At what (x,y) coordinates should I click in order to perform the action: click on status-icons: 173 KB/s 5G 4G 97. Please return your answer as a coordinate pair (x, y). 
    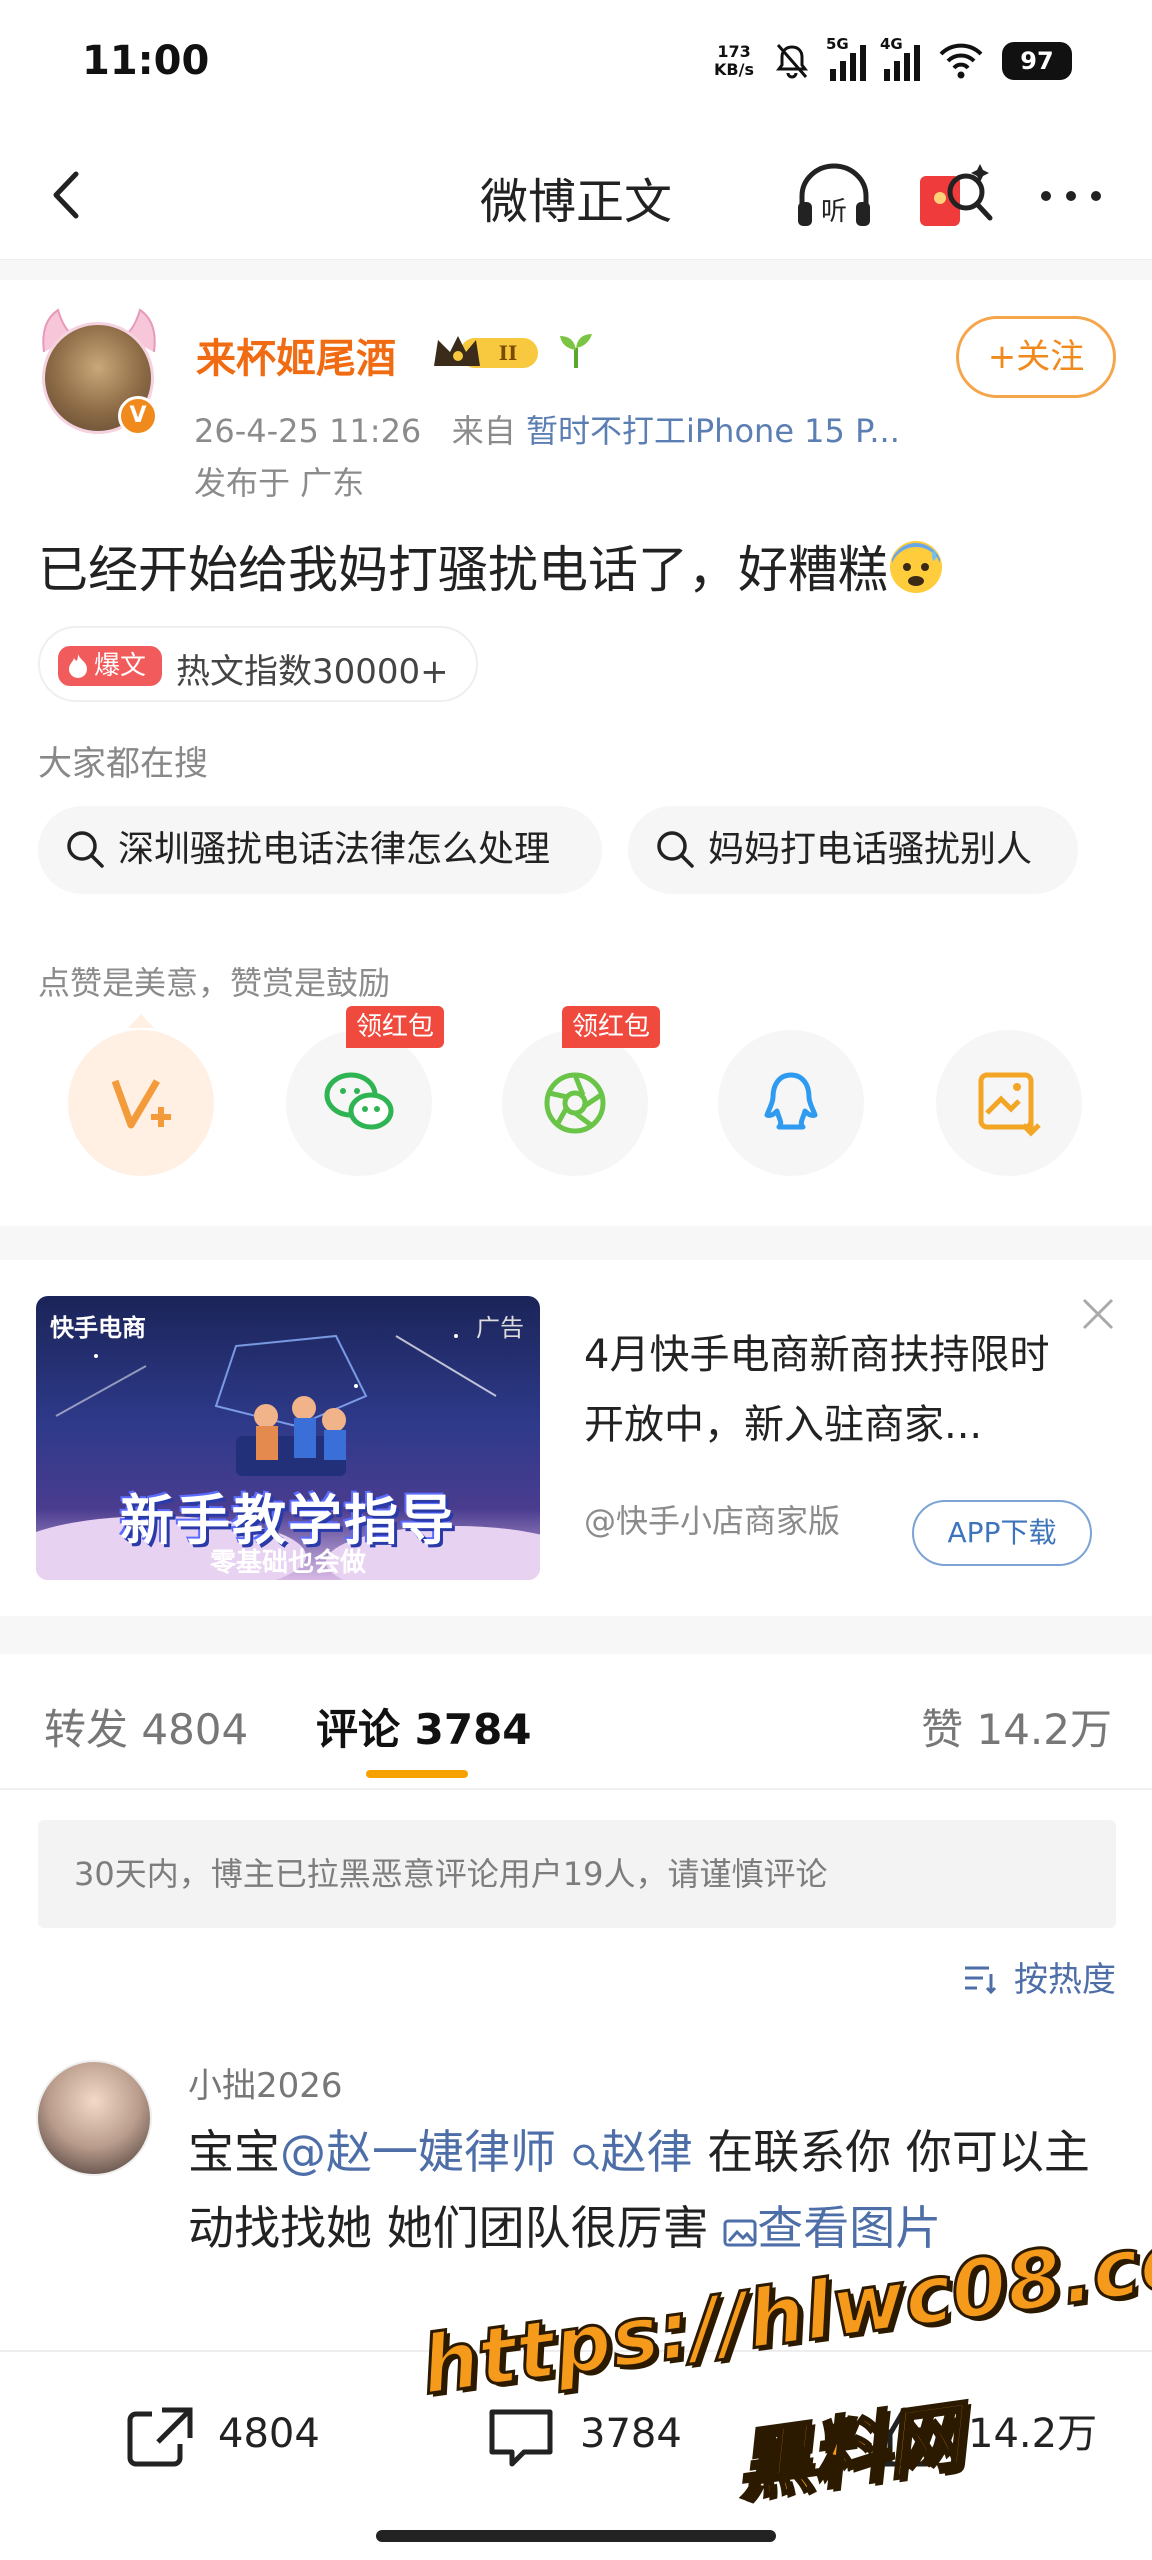
    Looking at the image, I should click on (893, 60).